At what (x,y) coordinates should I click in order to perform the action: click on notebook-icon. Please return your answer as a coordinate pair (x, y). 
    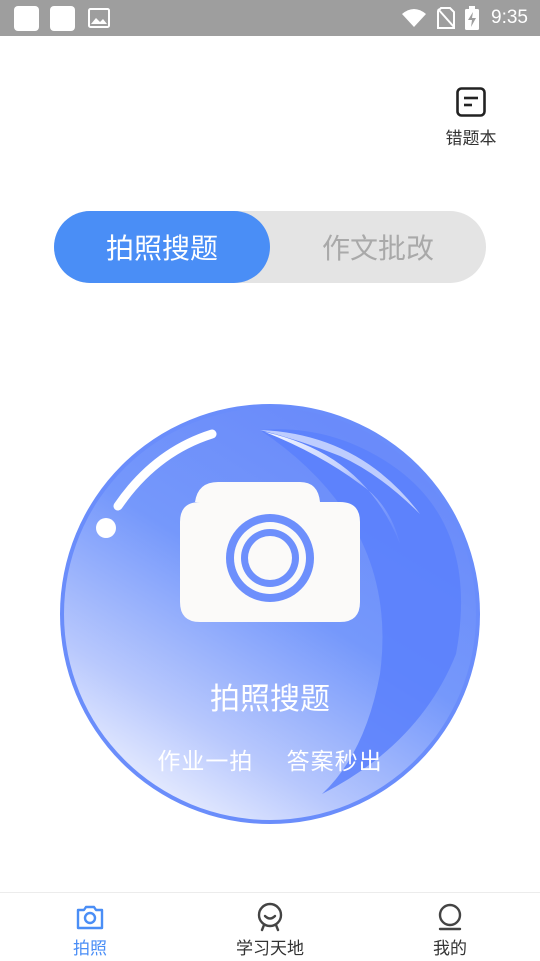
    Looking at the image, I should click on (471, 102).